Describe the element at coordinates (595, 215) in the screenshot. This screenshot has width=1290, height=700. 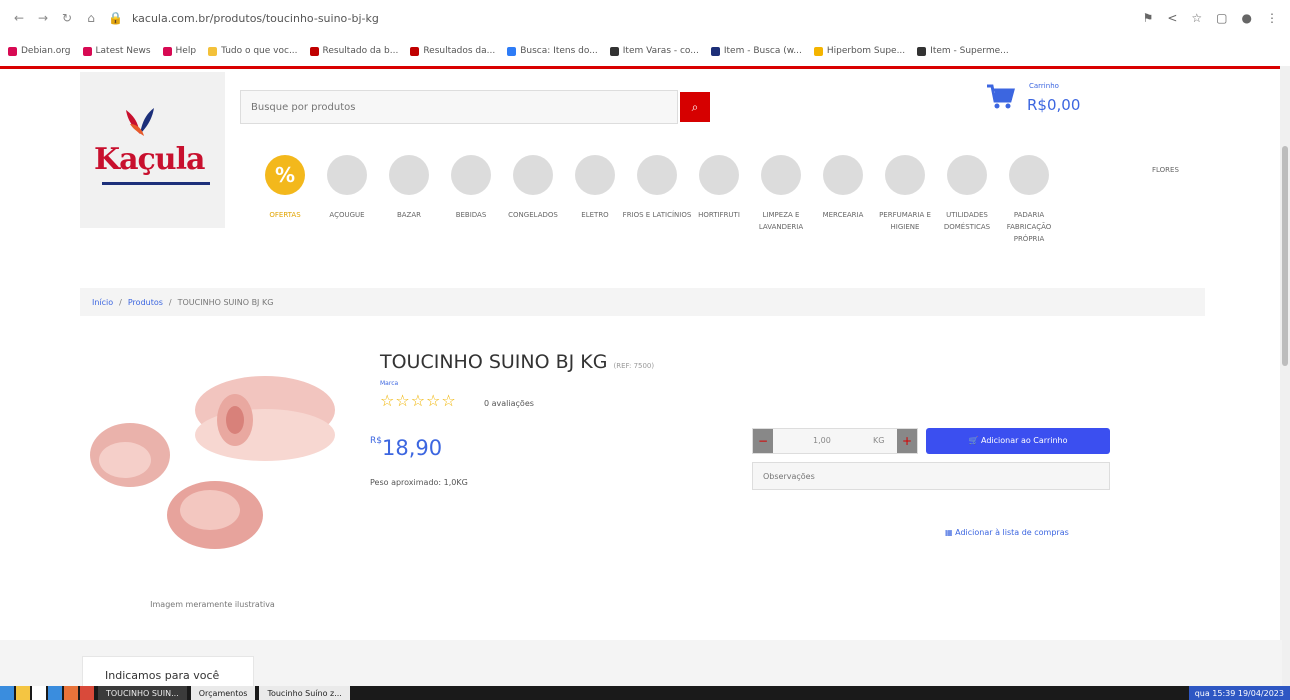
I see `category-label: ELETRO` at that location.